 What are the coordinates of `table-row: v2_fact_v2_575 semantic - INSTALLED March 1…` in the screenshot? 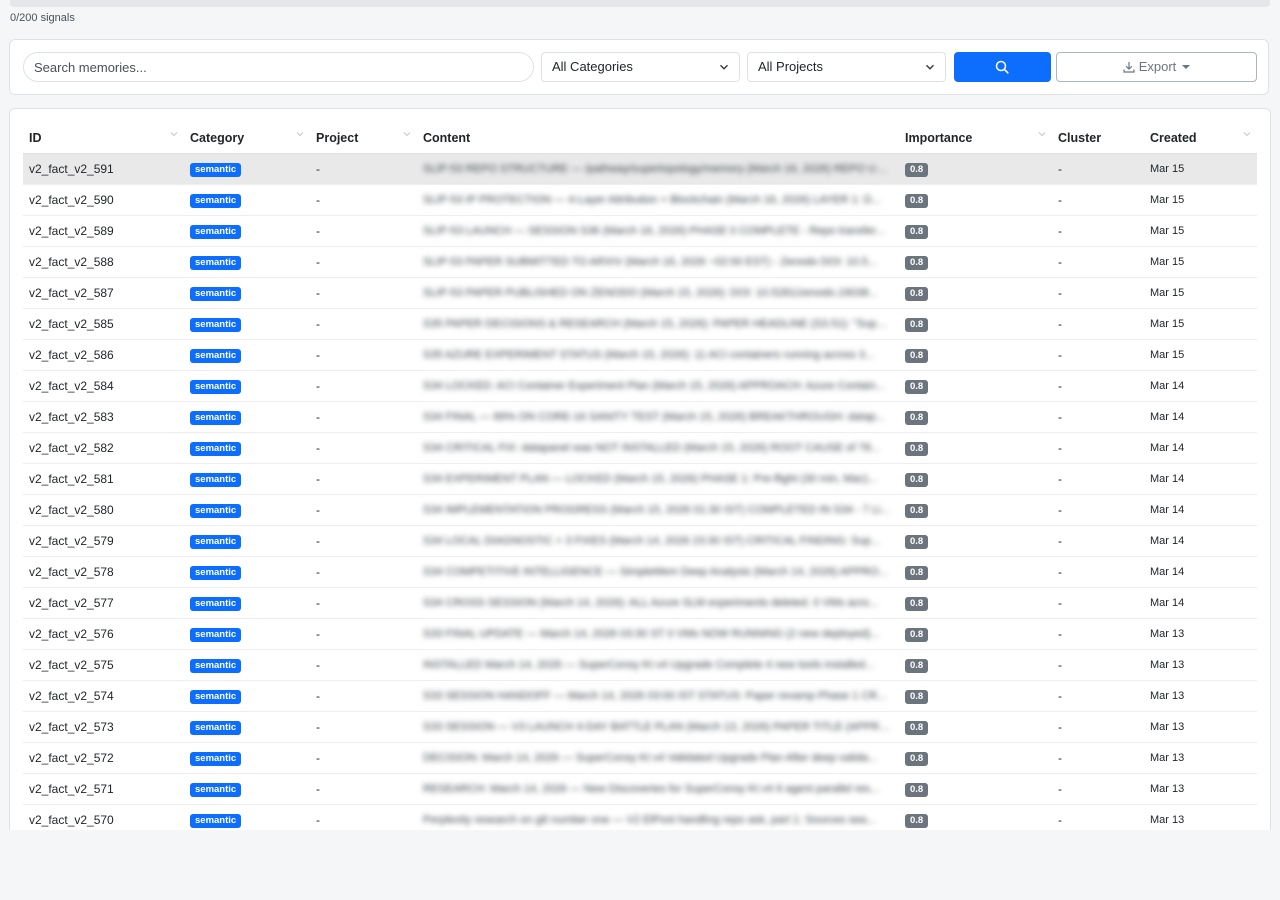 It's located at (640, 665).